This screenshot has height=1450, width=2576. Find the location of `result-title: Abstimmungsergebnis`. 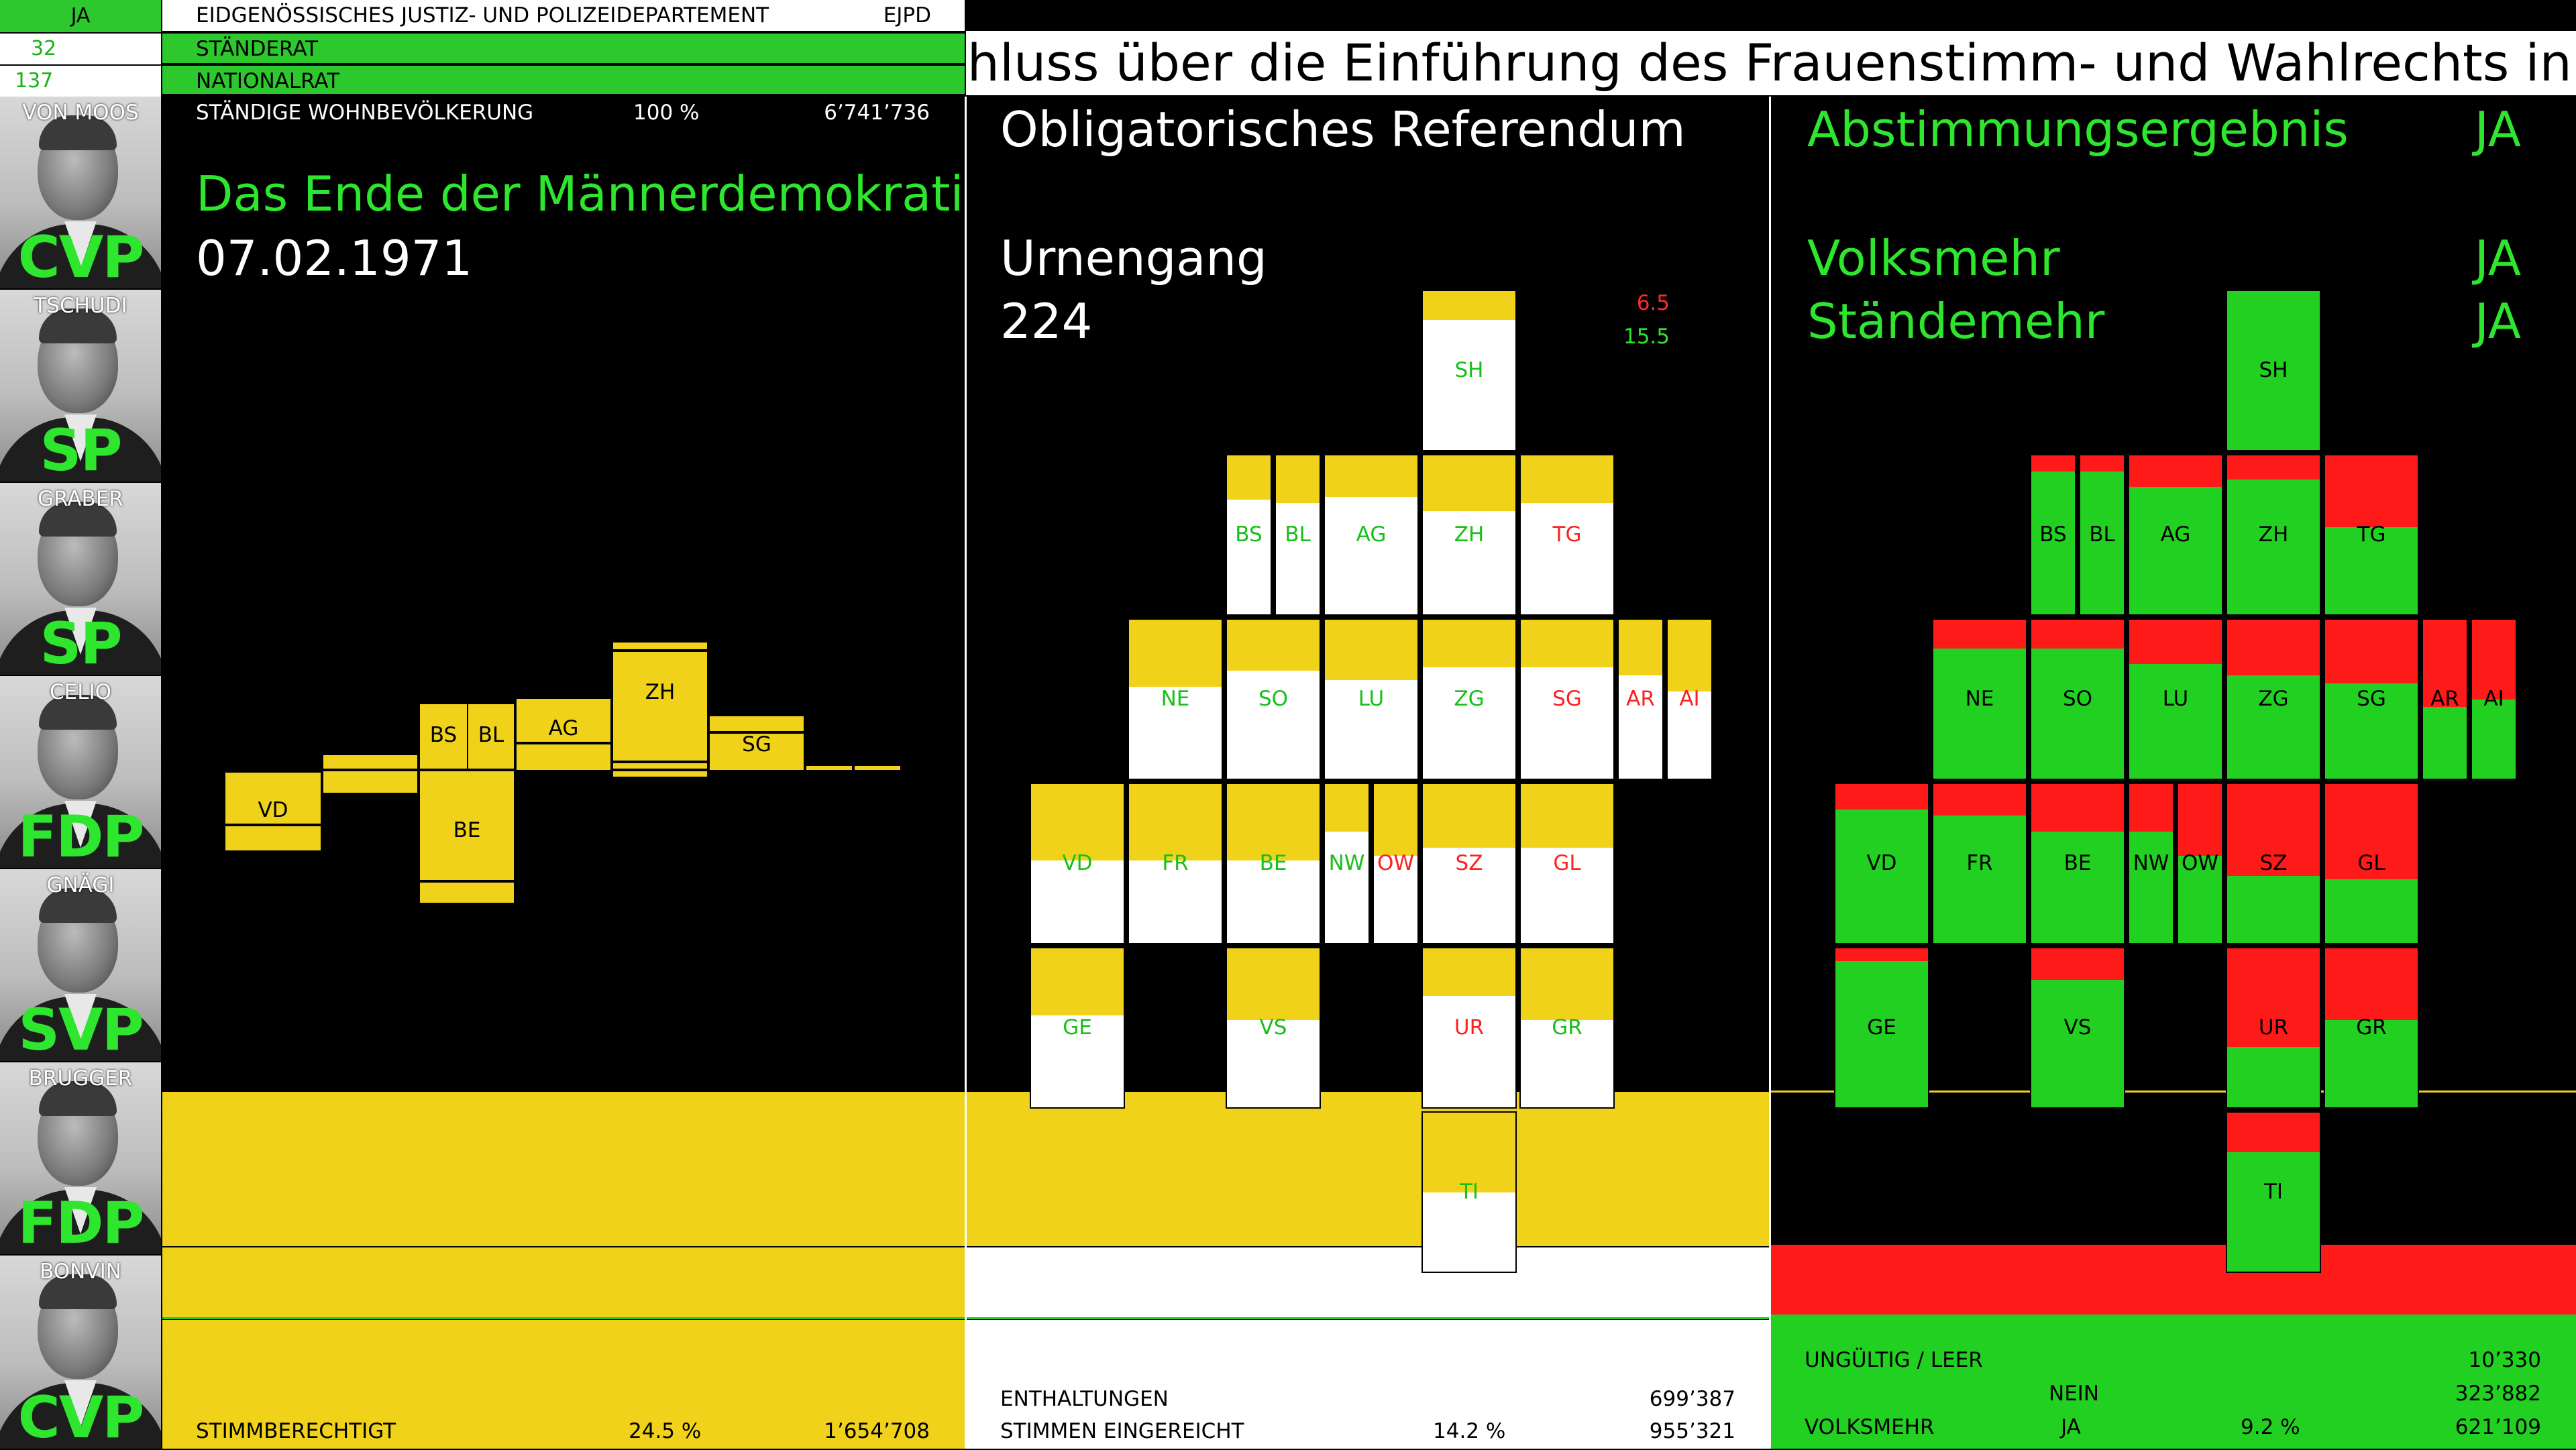

result-title: Abstimmungsergebnis is located at coordinates (2078, 129).